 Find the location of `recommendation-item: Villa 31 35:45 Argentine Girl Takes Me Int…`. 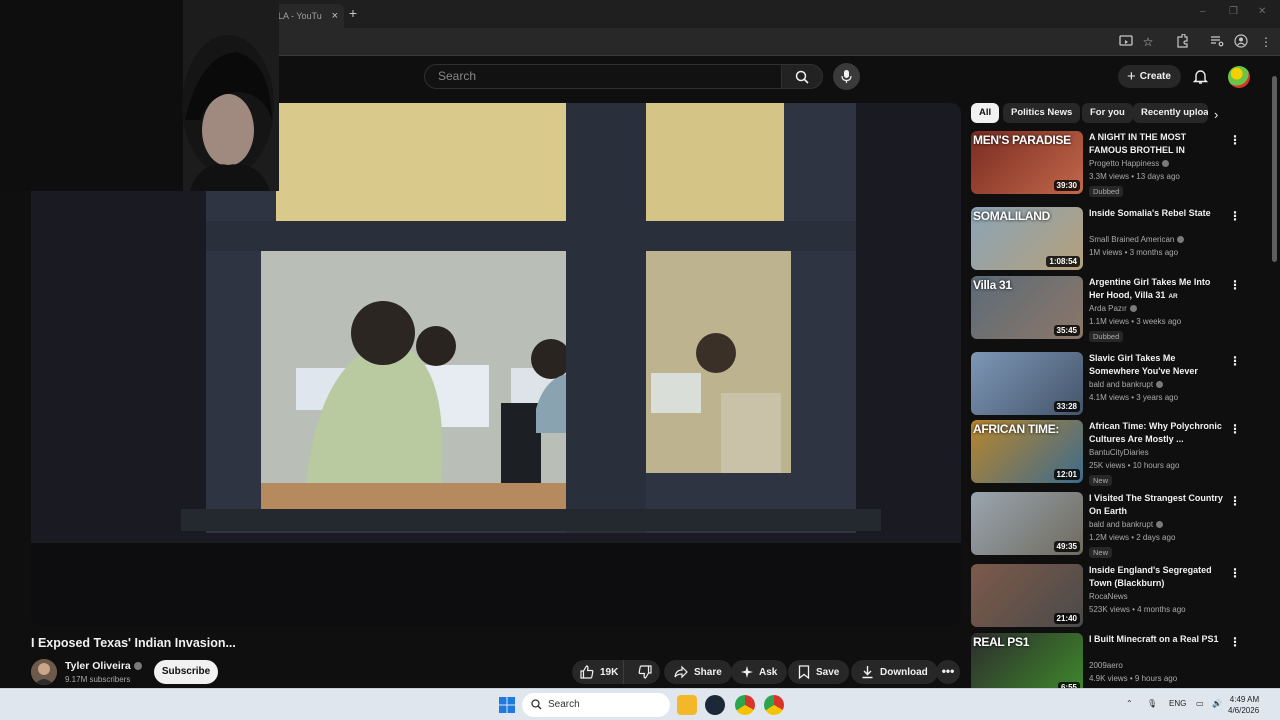

recommendation-item: Villa 31 35:45 Argentine Girl Takes Me Int… is located at coordinates (1111, 310).